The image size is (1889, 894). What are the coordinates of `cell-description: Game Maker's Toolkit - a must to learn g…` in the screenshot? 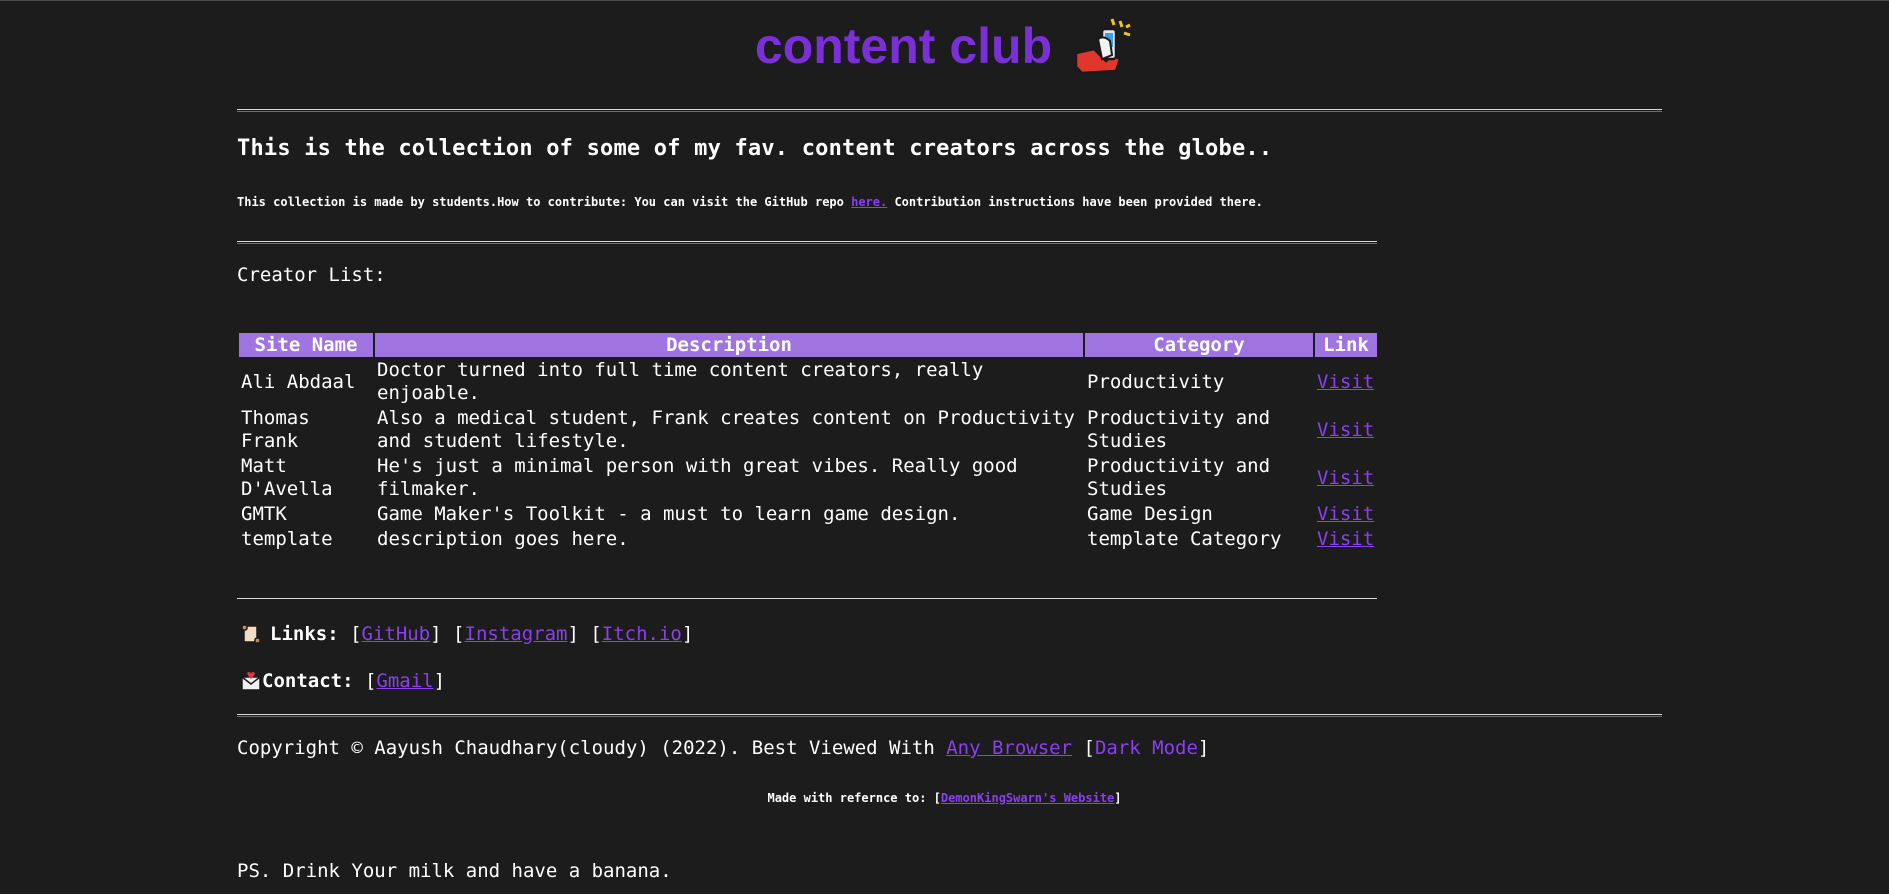 It's located at (669, 514).